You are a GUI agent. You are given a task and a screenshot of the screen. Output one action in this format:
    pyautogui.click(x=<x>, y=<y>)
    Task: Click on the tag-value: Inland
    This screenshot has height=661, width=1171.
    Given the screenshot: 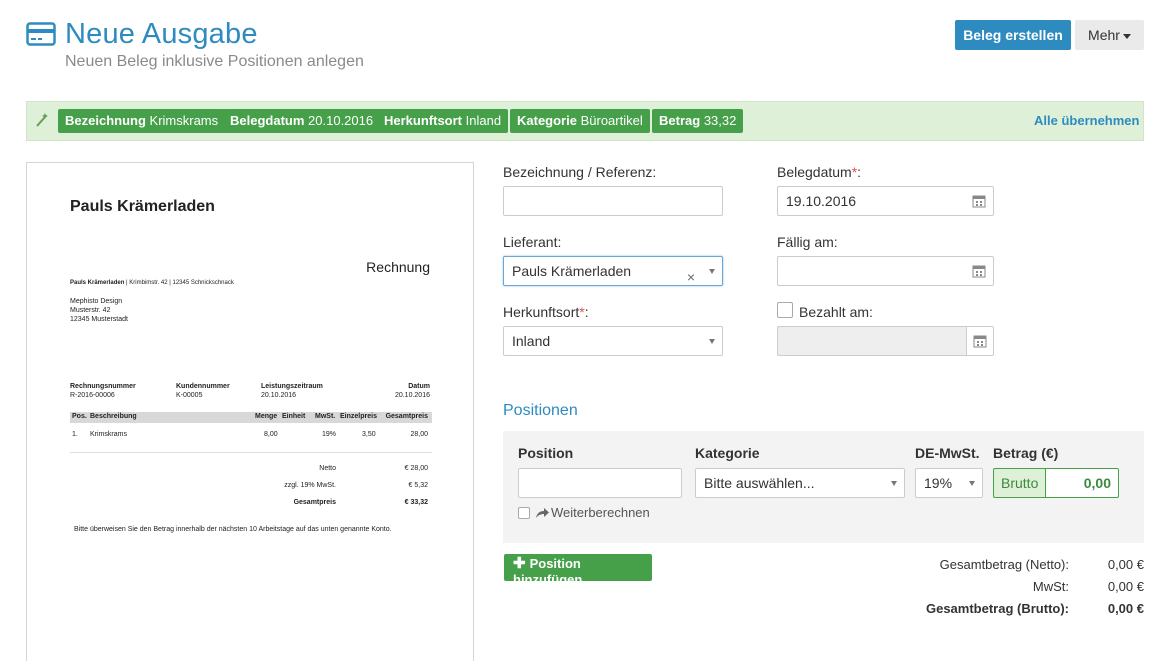 What is the action you would take?
    pyautogui.click(x=483, y=120)
    